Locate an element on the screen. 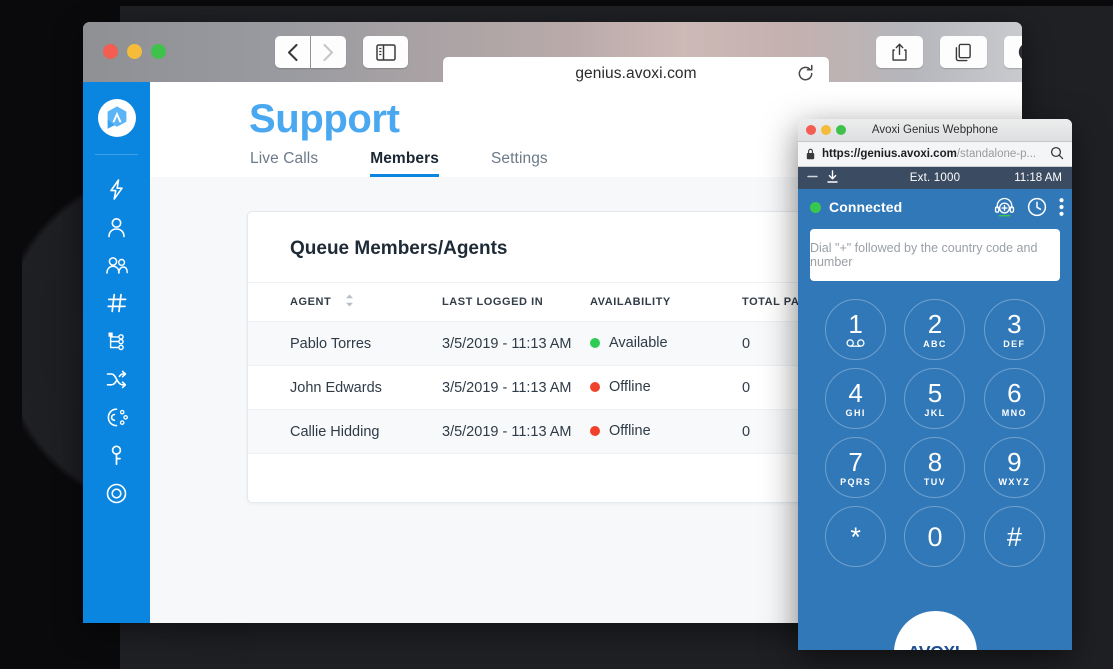 This screenshot has height=669, width=1113. dialpad-key-2-number: 2 is located at coordinates (935, 323).